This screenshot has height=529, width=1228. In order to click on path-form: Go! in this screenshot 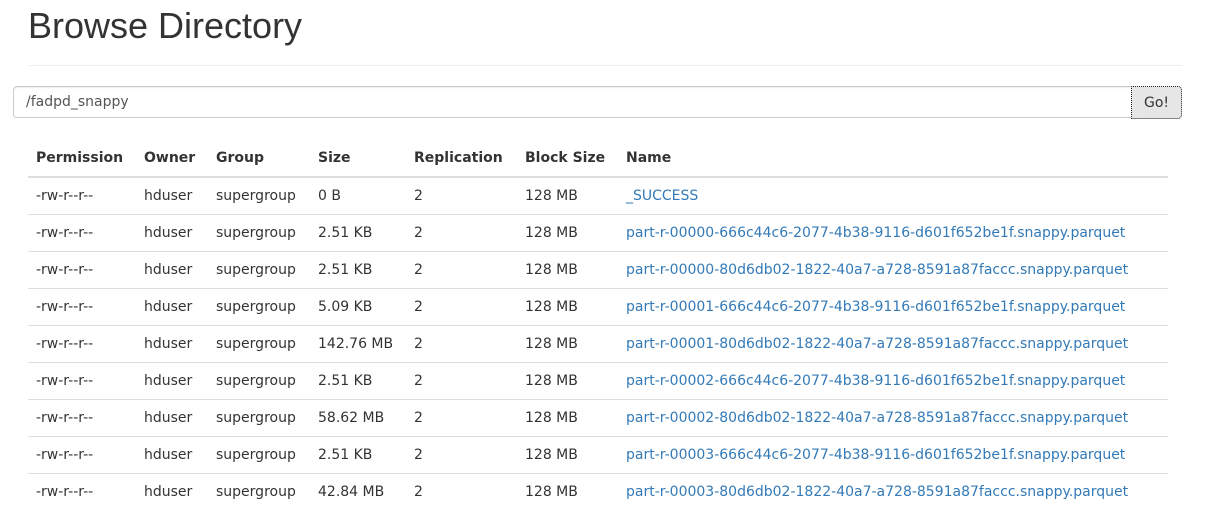, I will do `click(598, 103)`.